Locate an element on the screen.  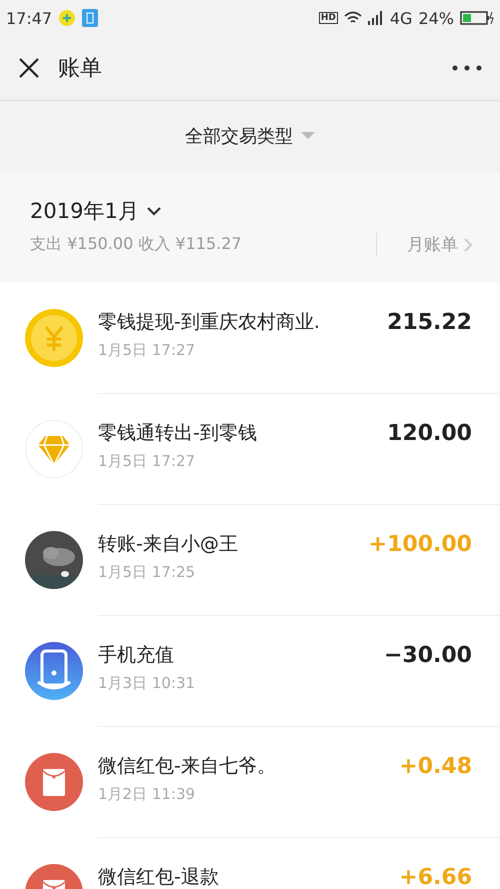
chevron-down-icon is located at coordinates (153, 211).